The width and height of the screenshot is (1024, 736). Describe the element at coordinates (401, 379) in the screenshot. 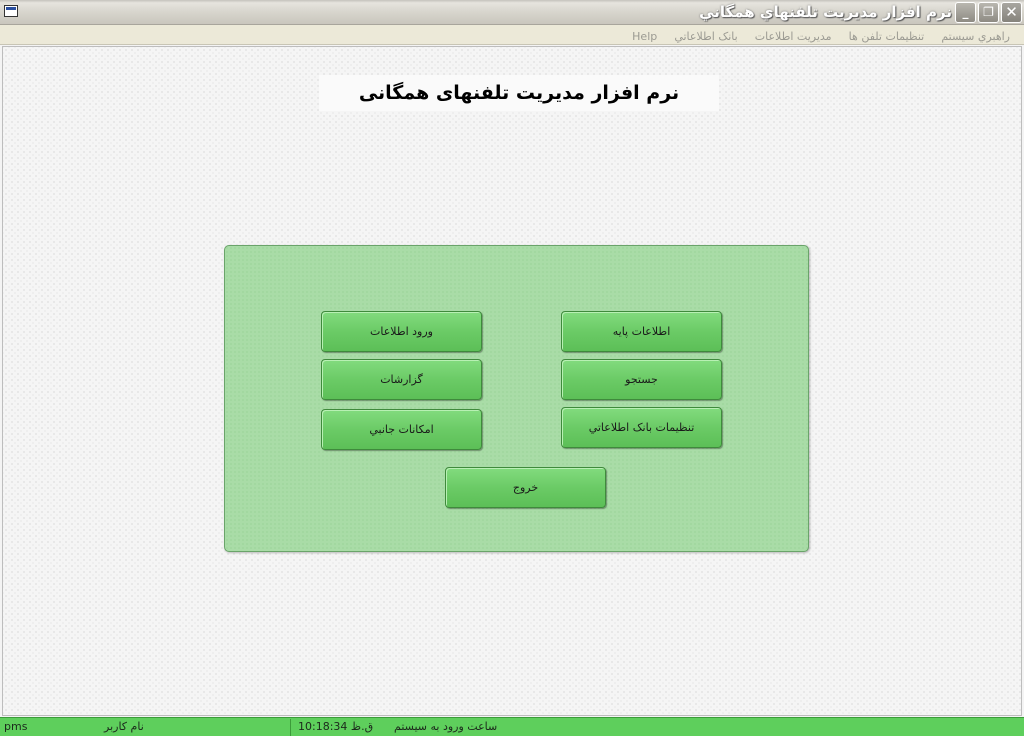

I see `reports-button: گزارشات` at that location.